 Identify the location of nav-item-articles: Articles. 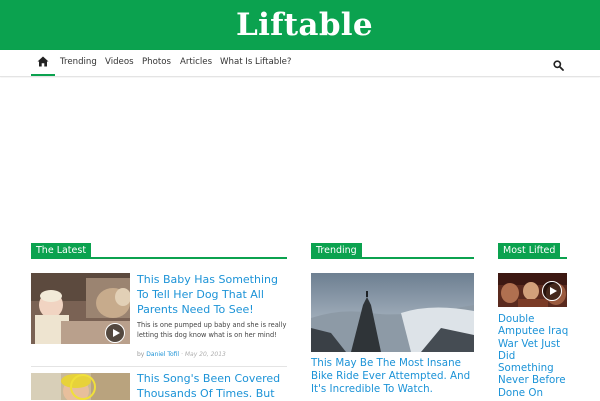
(196, 62).